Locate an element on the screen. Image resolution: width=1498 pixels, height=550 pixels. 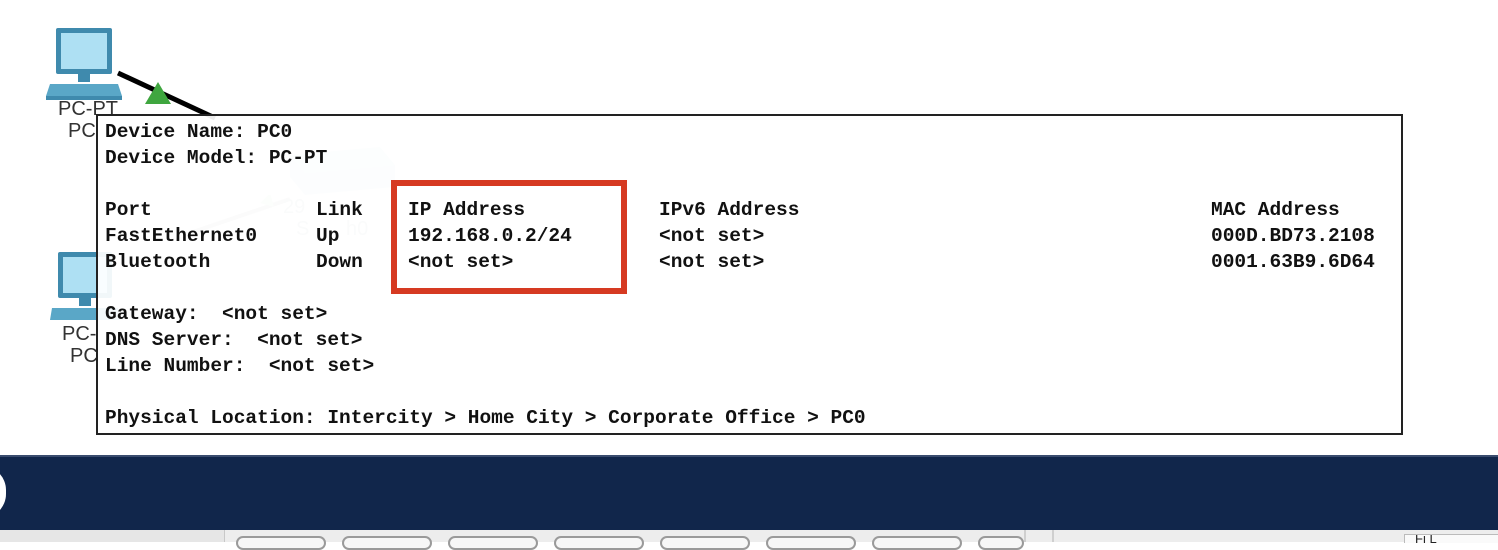
port-cell: Bluetooth is located at coordinates (158, 262).